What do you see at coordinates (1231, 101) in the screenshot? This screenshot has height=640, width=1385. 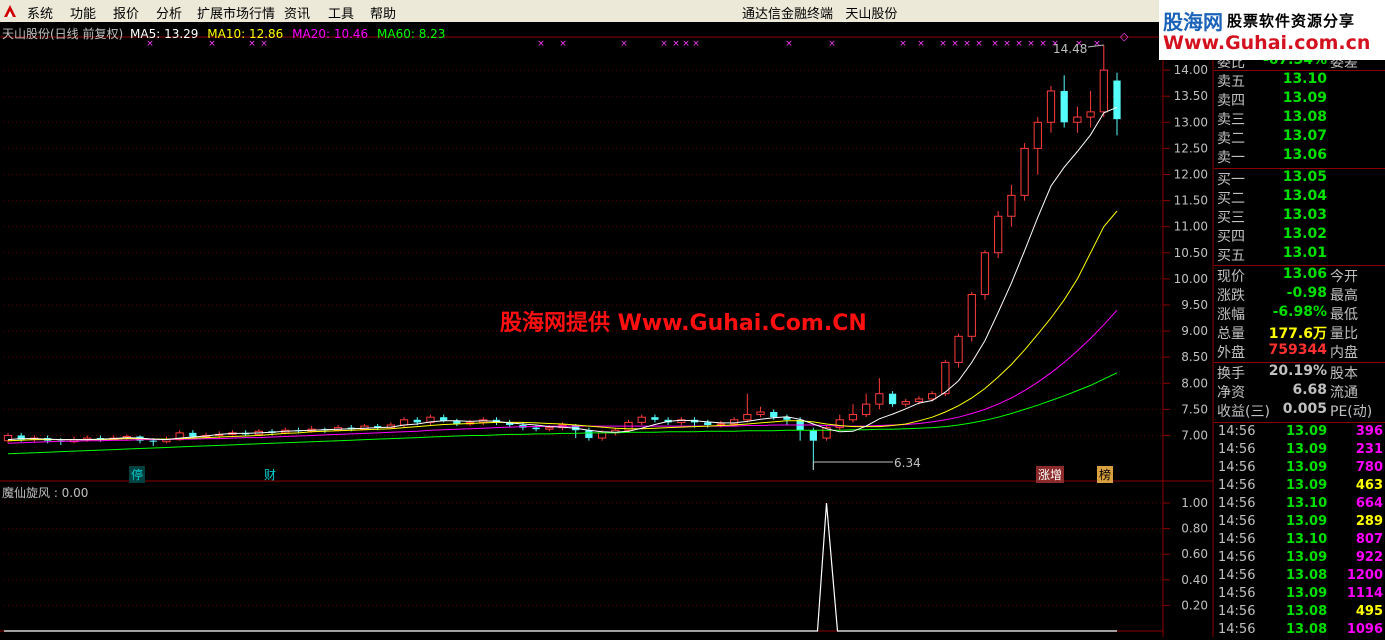 I see `quote-label: 卖四` at bounding box center [1231, 101].